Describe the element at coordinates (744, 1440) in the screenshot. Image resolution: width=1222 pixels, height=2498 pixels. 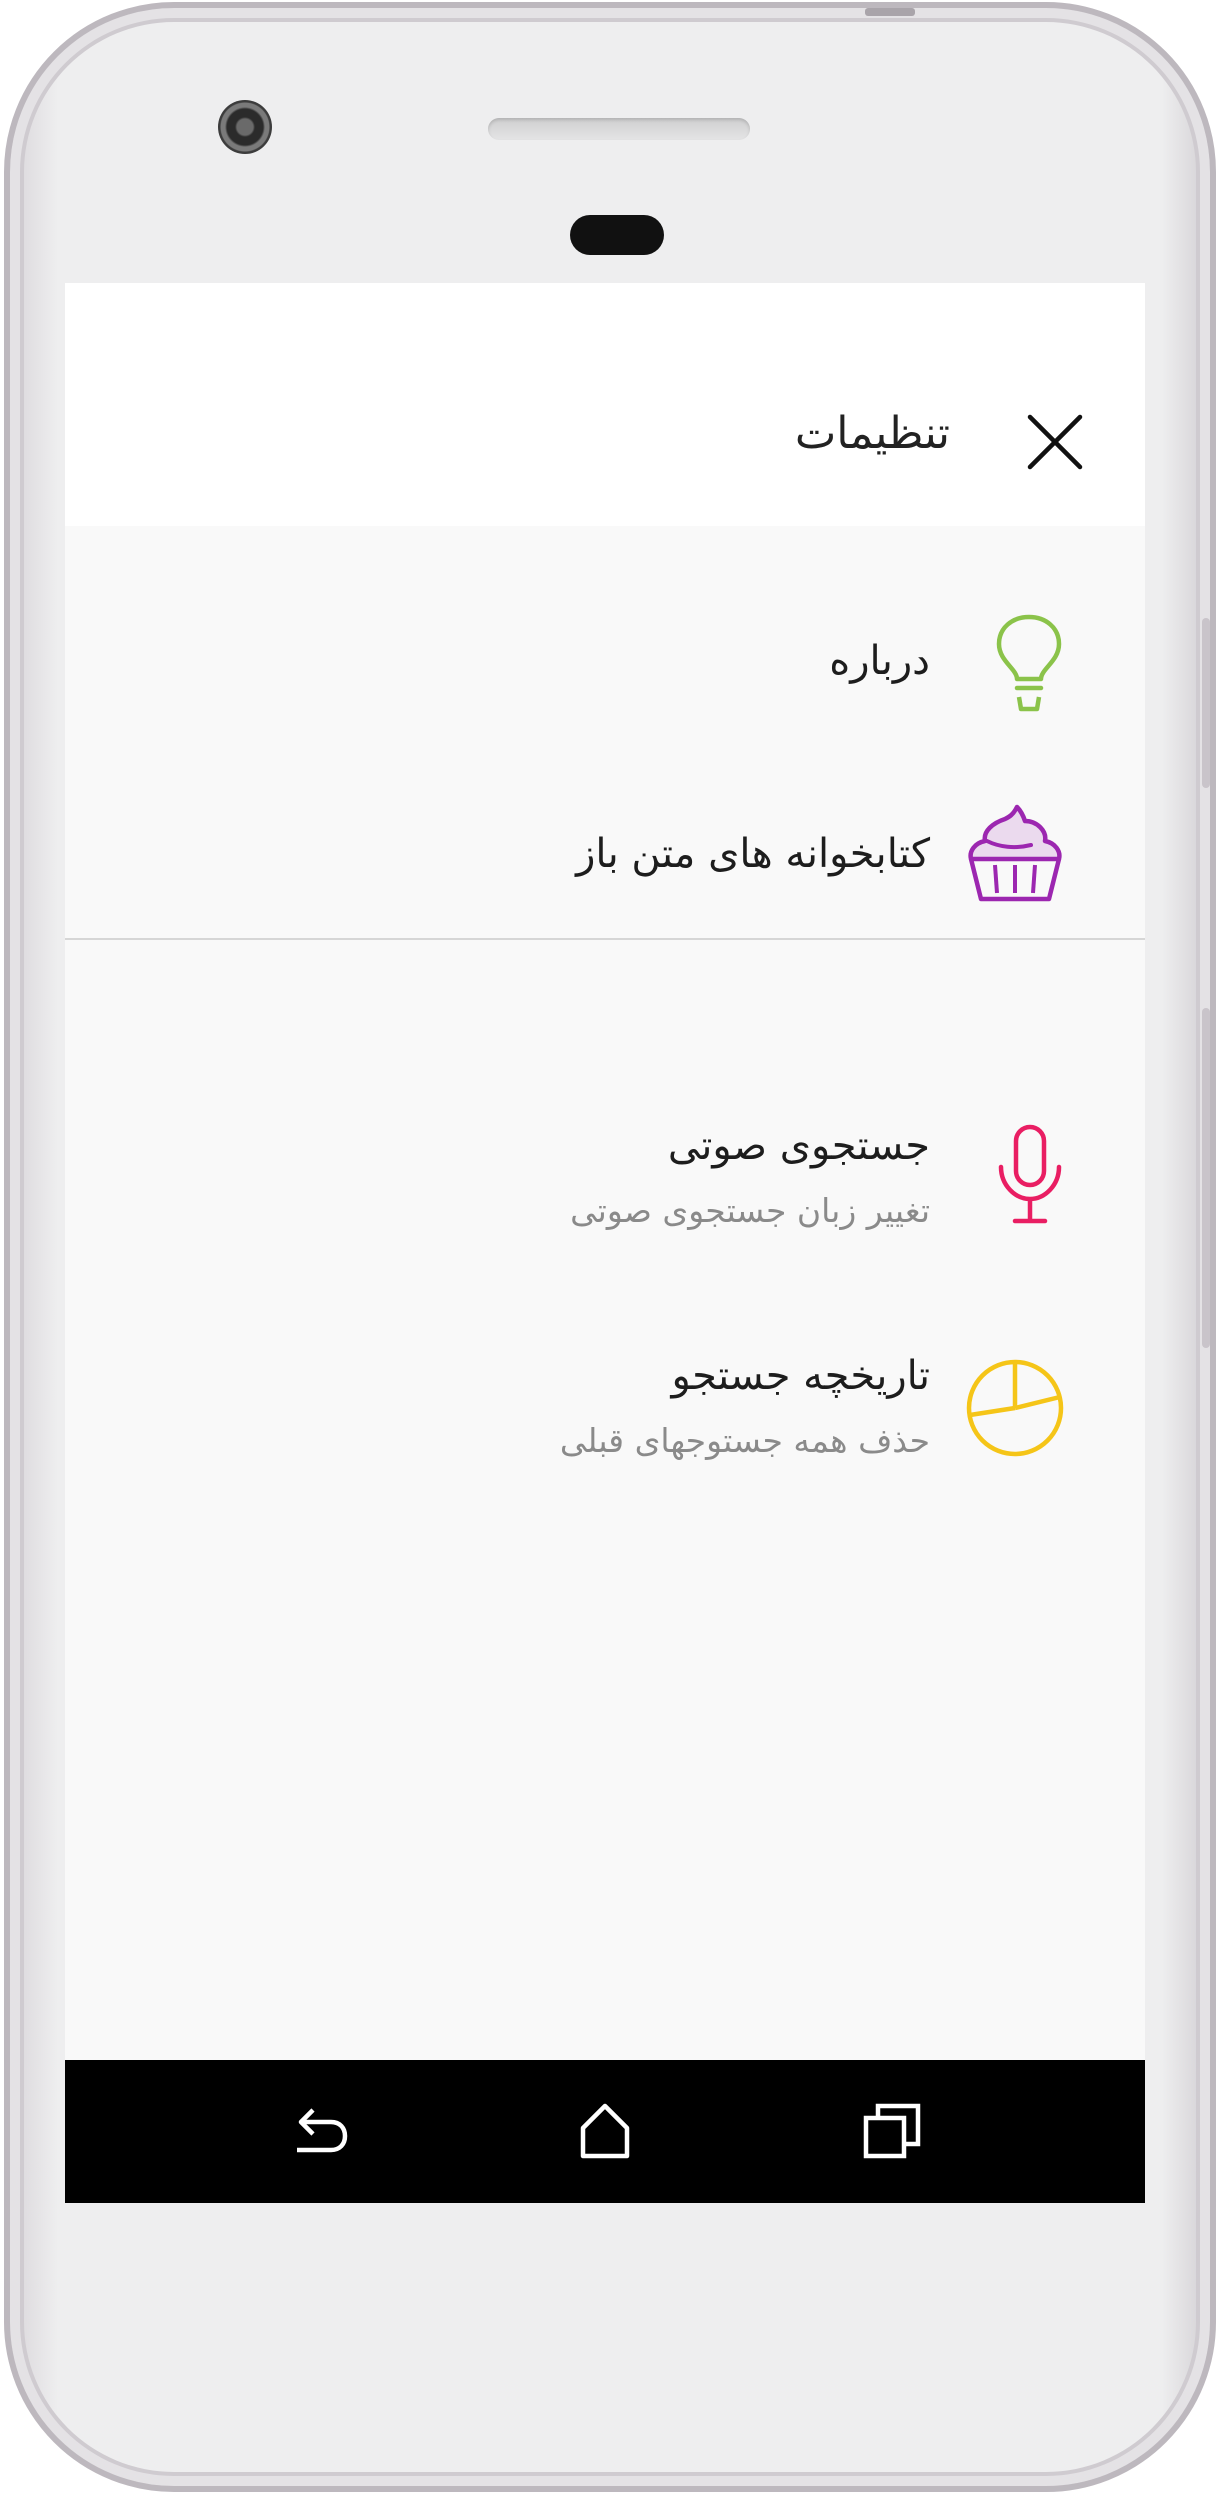
I see `settings-item-description: حذف همه جستوجهای قبلی` at that location.